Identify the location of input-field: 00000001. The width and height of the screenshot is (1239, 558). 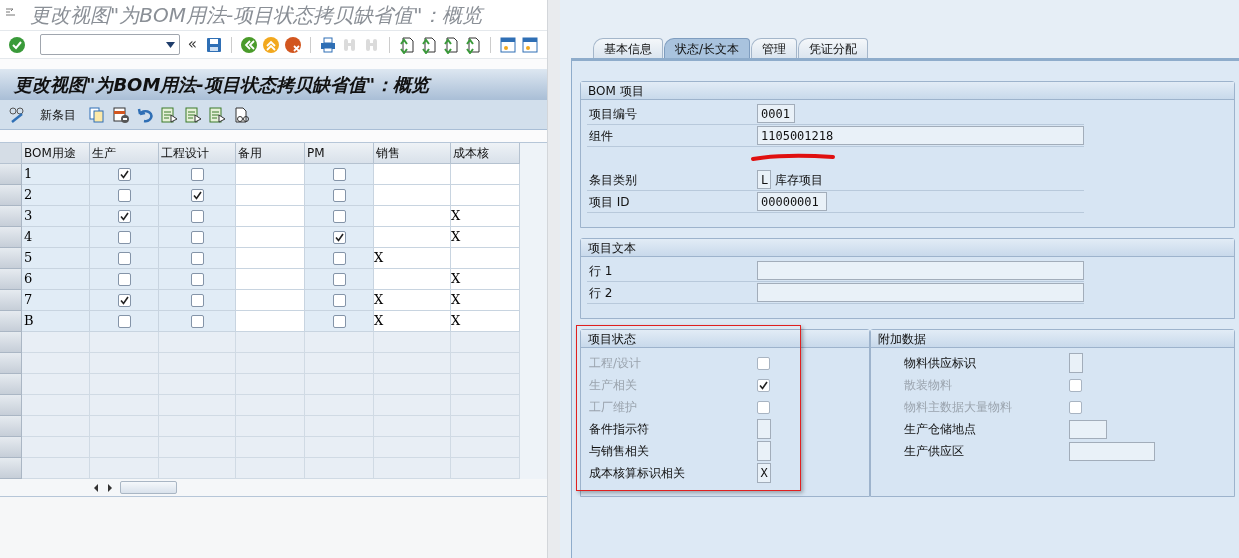
(792, 201).